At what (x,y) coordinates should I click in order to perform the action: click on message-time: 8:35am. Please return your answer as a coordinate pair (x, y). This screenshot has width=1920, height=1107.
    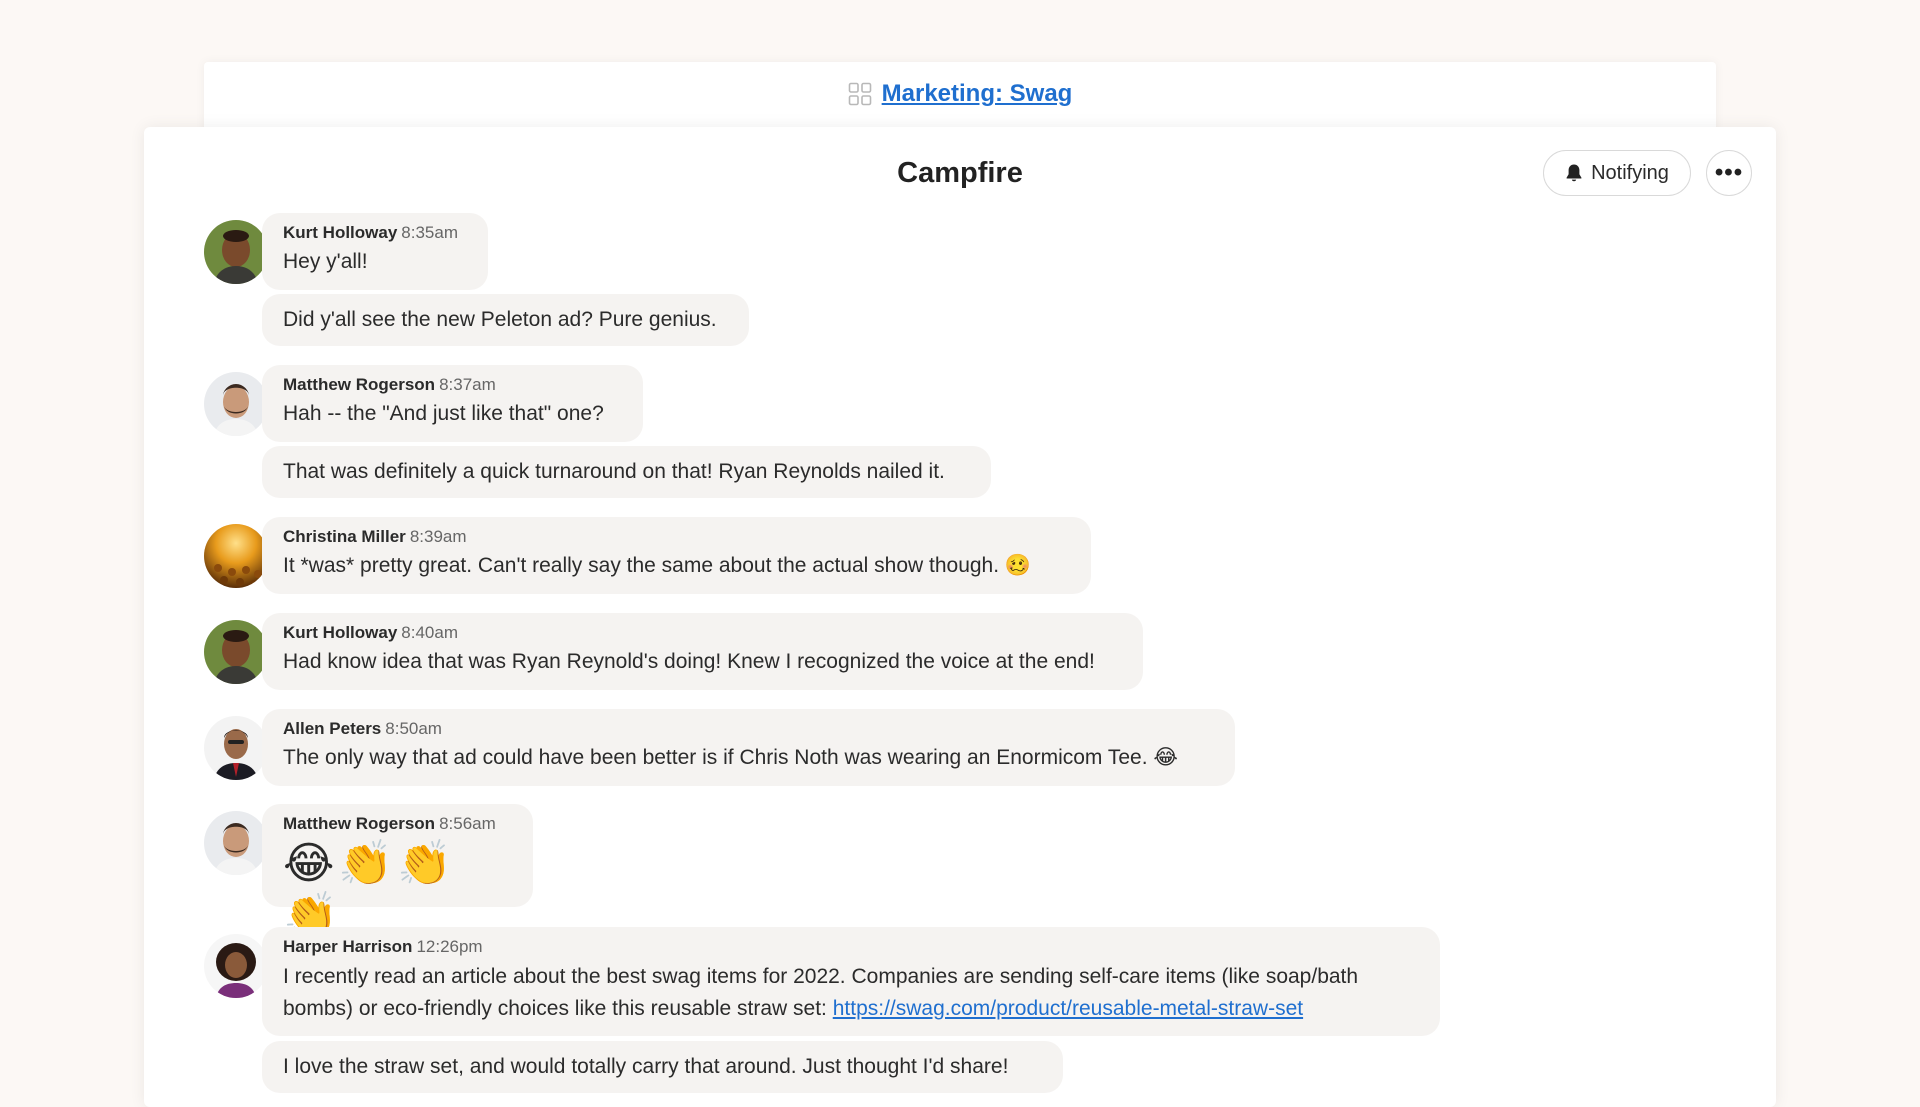
    Looking at the image, I should click on (429, 232).